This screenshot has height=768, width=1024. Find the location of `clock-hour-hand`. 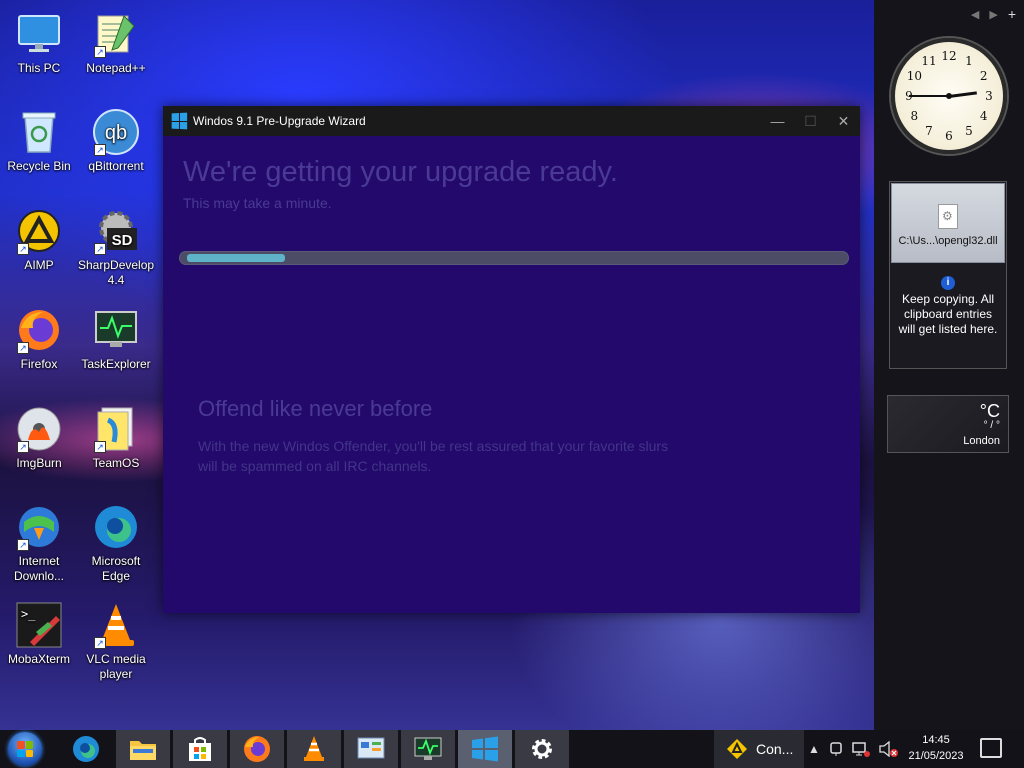

clock-hour-hand is located at coordinates (962, 94).